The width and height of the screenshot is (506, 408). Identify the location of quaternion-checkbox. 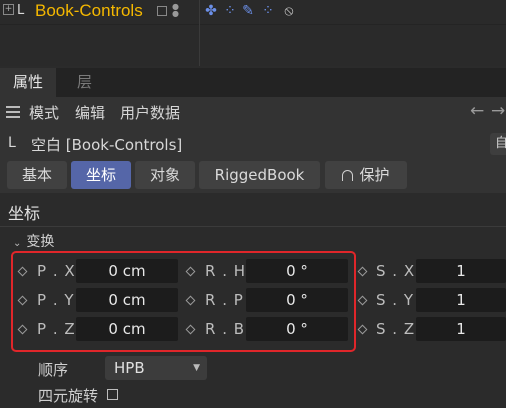
(112, 394).